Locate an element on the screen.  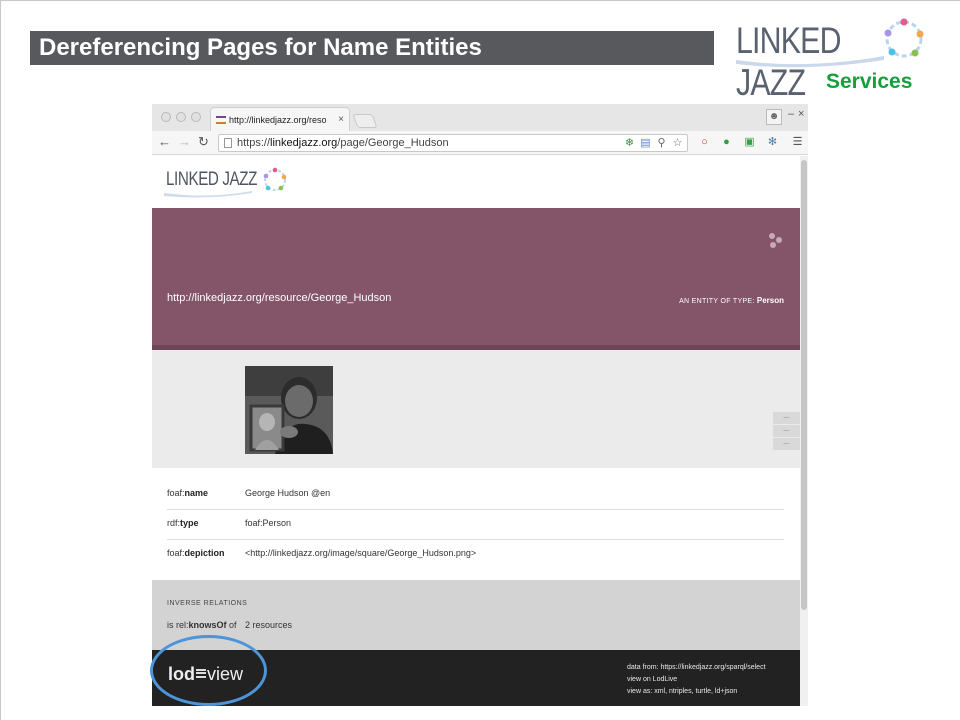
new-tab-button is located at coordinates (365, 121).